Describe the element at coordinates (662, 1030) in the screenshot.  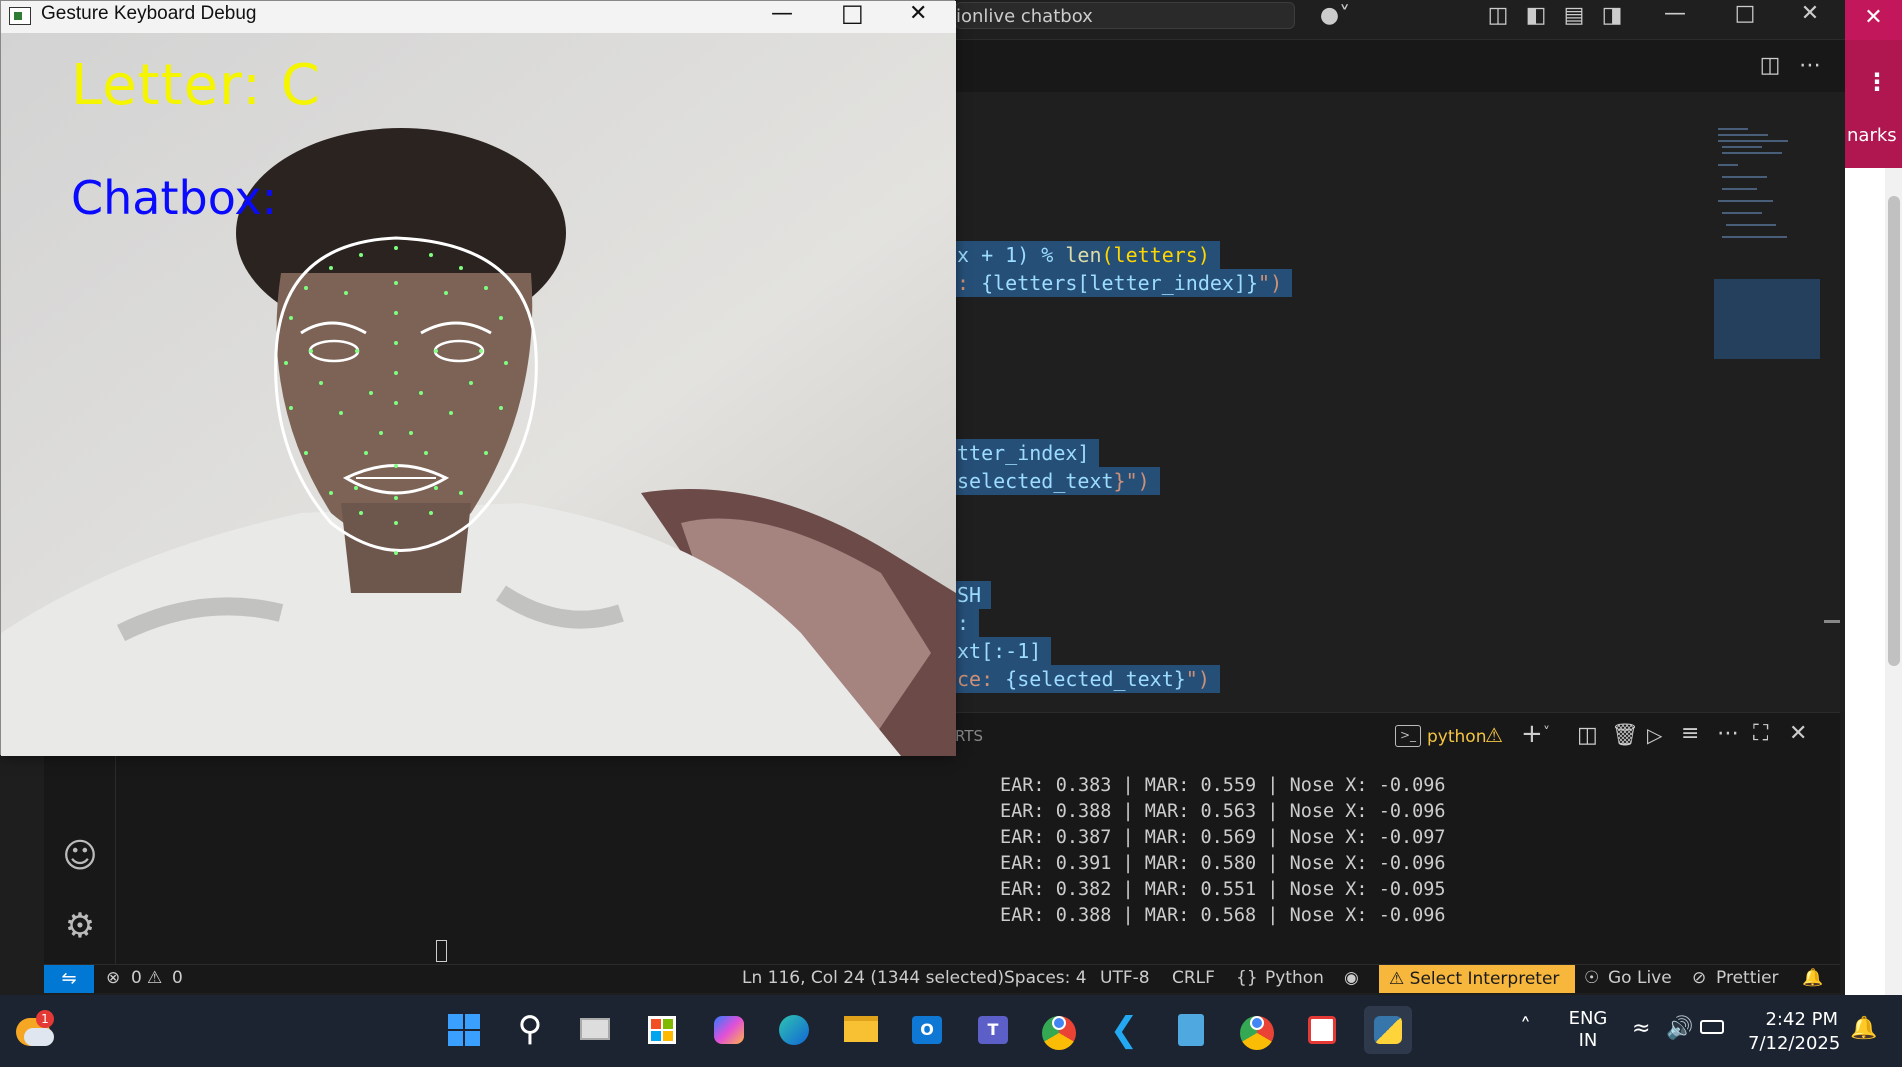
I see `store-icon` at that location.